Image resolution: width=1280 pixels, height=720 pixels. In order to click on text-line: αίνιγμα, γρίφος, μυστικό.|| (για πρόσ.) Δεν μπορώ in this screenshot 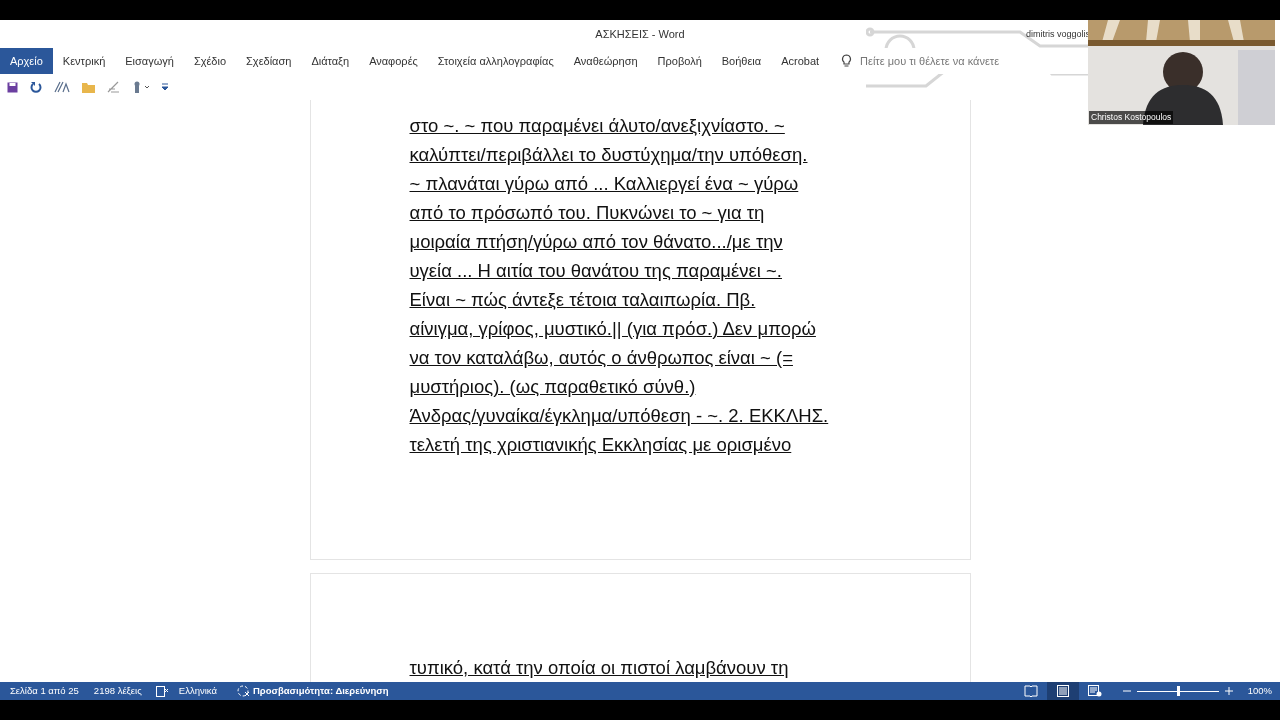, I will do `click(612, 329)`.